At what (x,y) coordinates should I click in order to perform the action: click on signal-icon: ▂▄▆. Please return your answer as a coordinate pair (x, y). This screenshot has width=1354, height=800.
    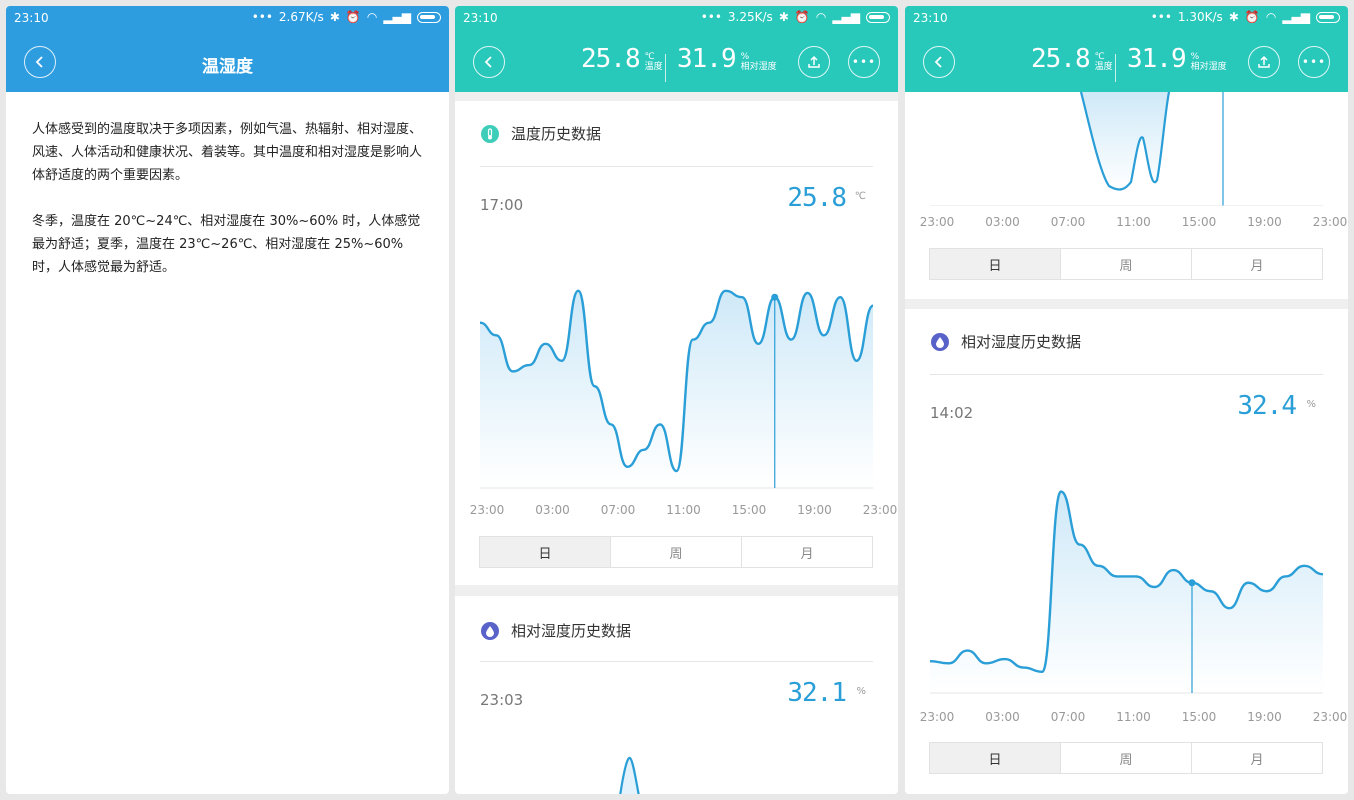
    Looking at the image, I should click on (846, 17).